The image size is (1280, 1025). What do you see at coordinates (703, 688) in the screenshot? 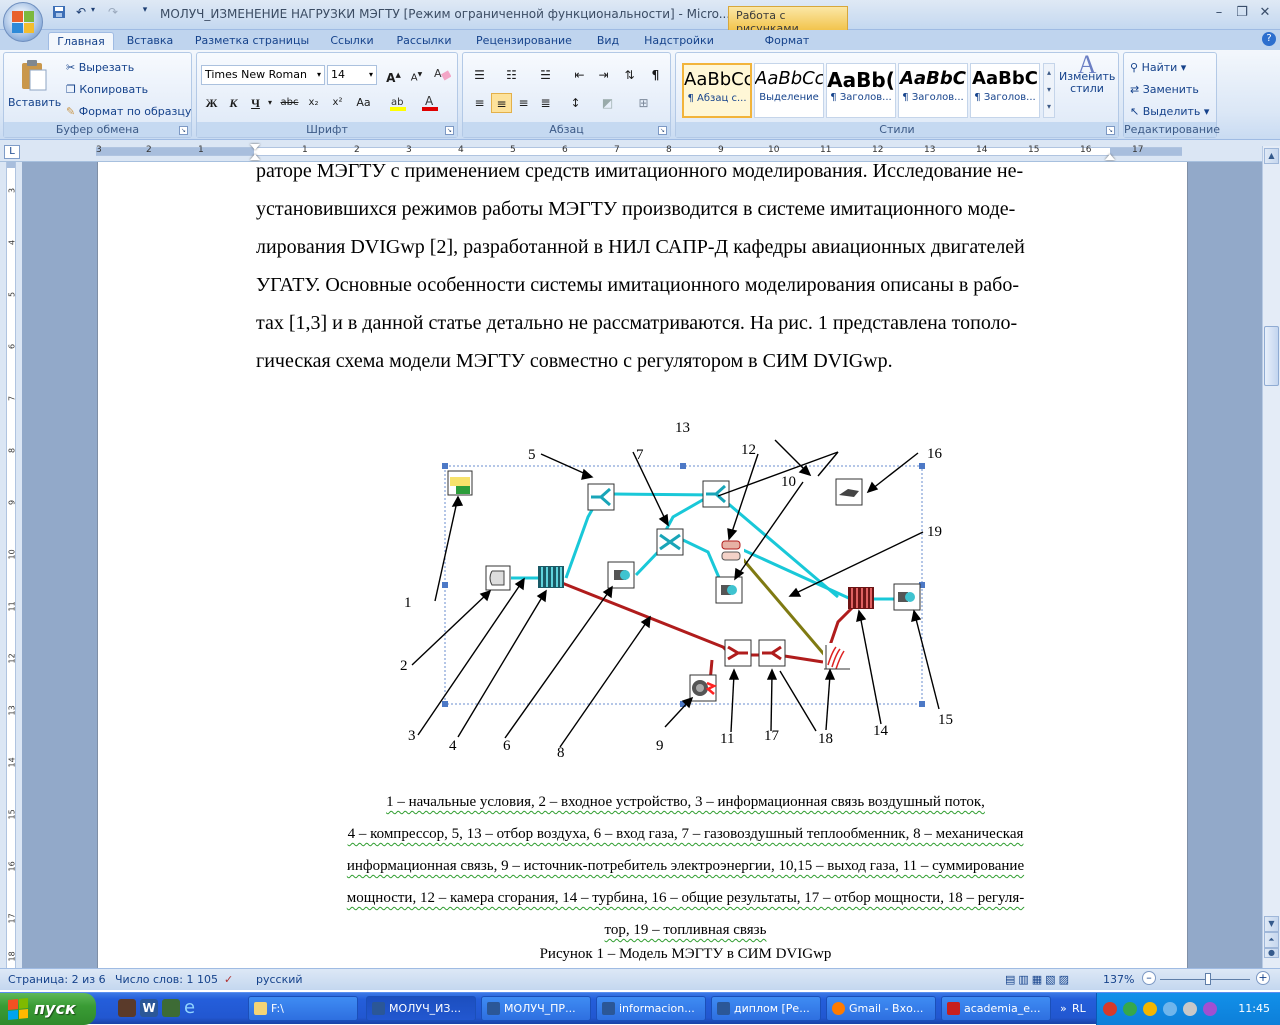
I see `block-electric-source` at bounding box center [703, 688].